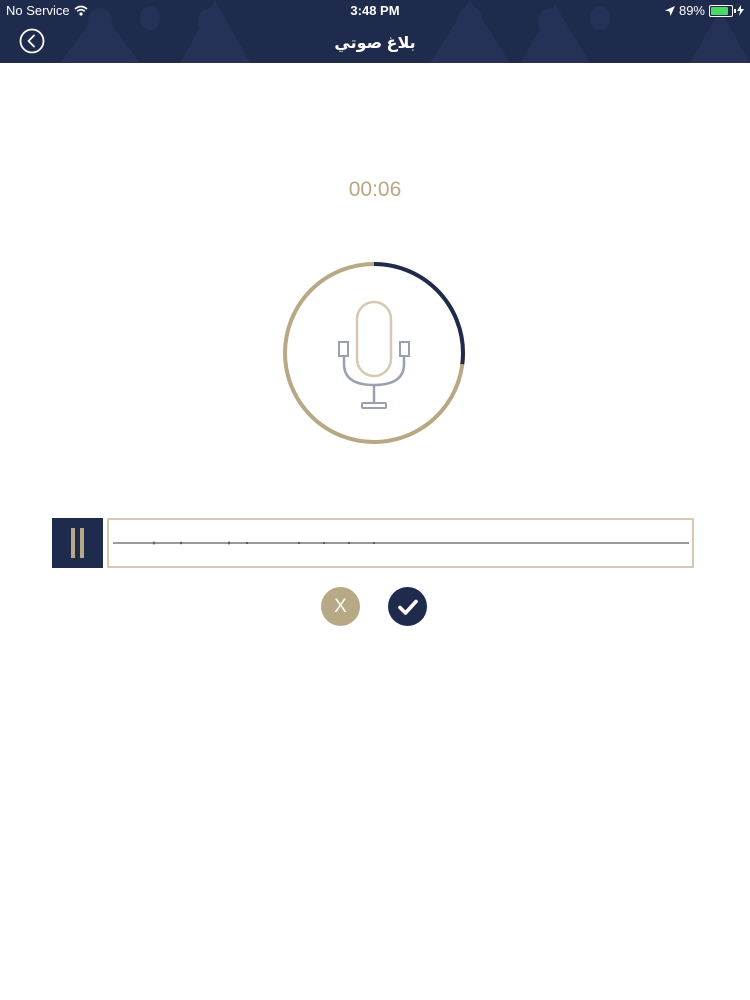 The width and height of the screenshot is (750, 1000). I want to click on microphone-icon, so click(374, 354).